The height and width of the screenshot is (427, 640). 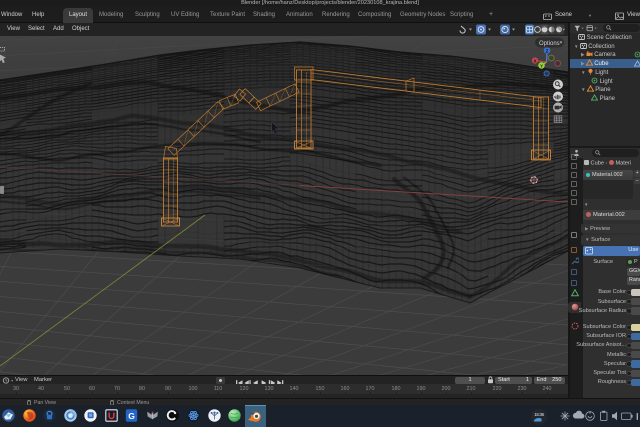 What do you see at coordinates (549, 44) in the screenshot?
I see `svg-text: Options` at bounding box center [549, 44].